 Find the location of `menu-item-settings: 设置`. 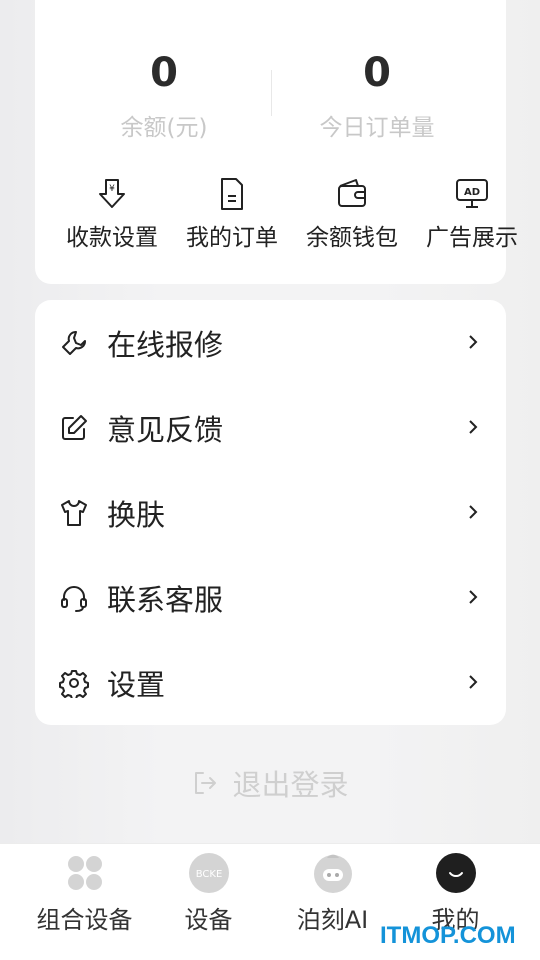

menu-item-settings: 设置 is located at coordinates (270, 682).